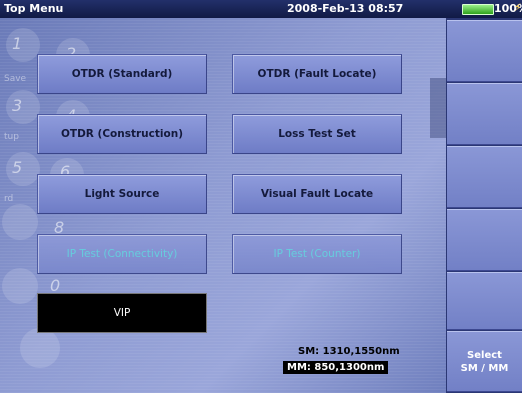  Describe the element at coordinates (438, 108) in the screenshot. I see `background-stripe` at that location.